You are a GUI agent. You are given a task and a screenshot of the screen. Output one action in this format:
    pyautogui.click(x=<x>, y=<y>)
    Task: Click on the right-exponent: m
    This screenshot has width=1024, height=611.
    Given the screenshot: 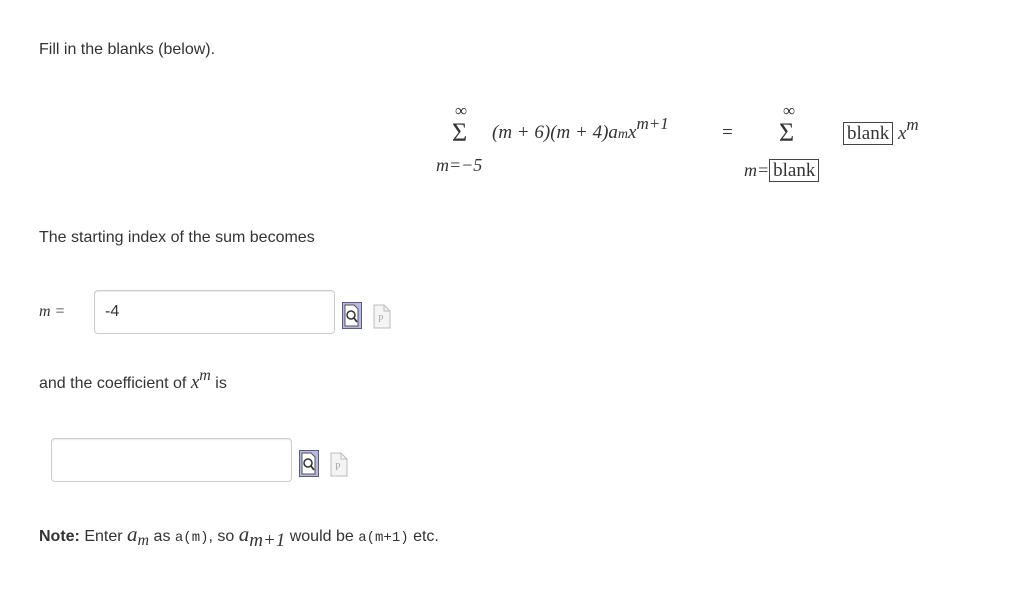 What is the action you would take?
    pyautogui.click(x=912, y=124)
    